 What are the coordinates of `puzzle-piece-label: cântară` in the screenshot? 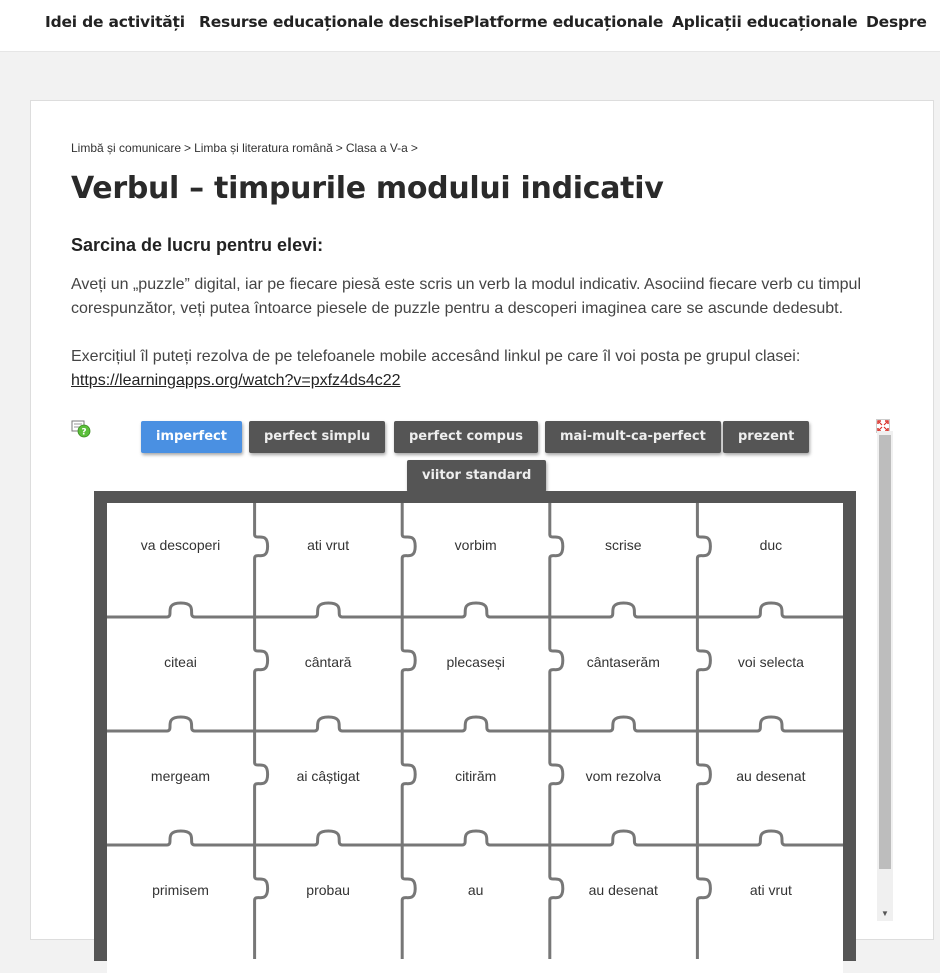 It's located at (328, 662).